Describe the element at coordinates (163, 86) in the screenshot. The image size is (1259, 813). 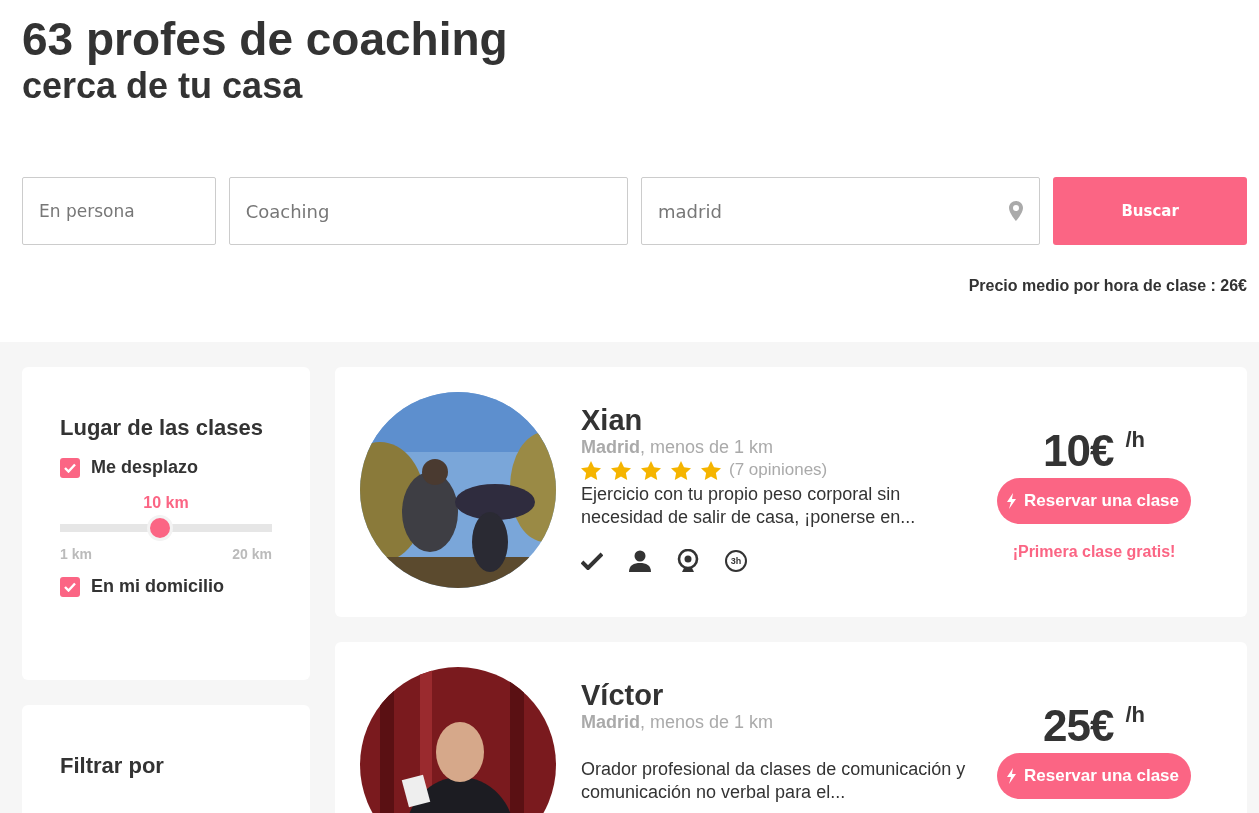
I see `page-subtitle: cerca de tu casa` at that location.